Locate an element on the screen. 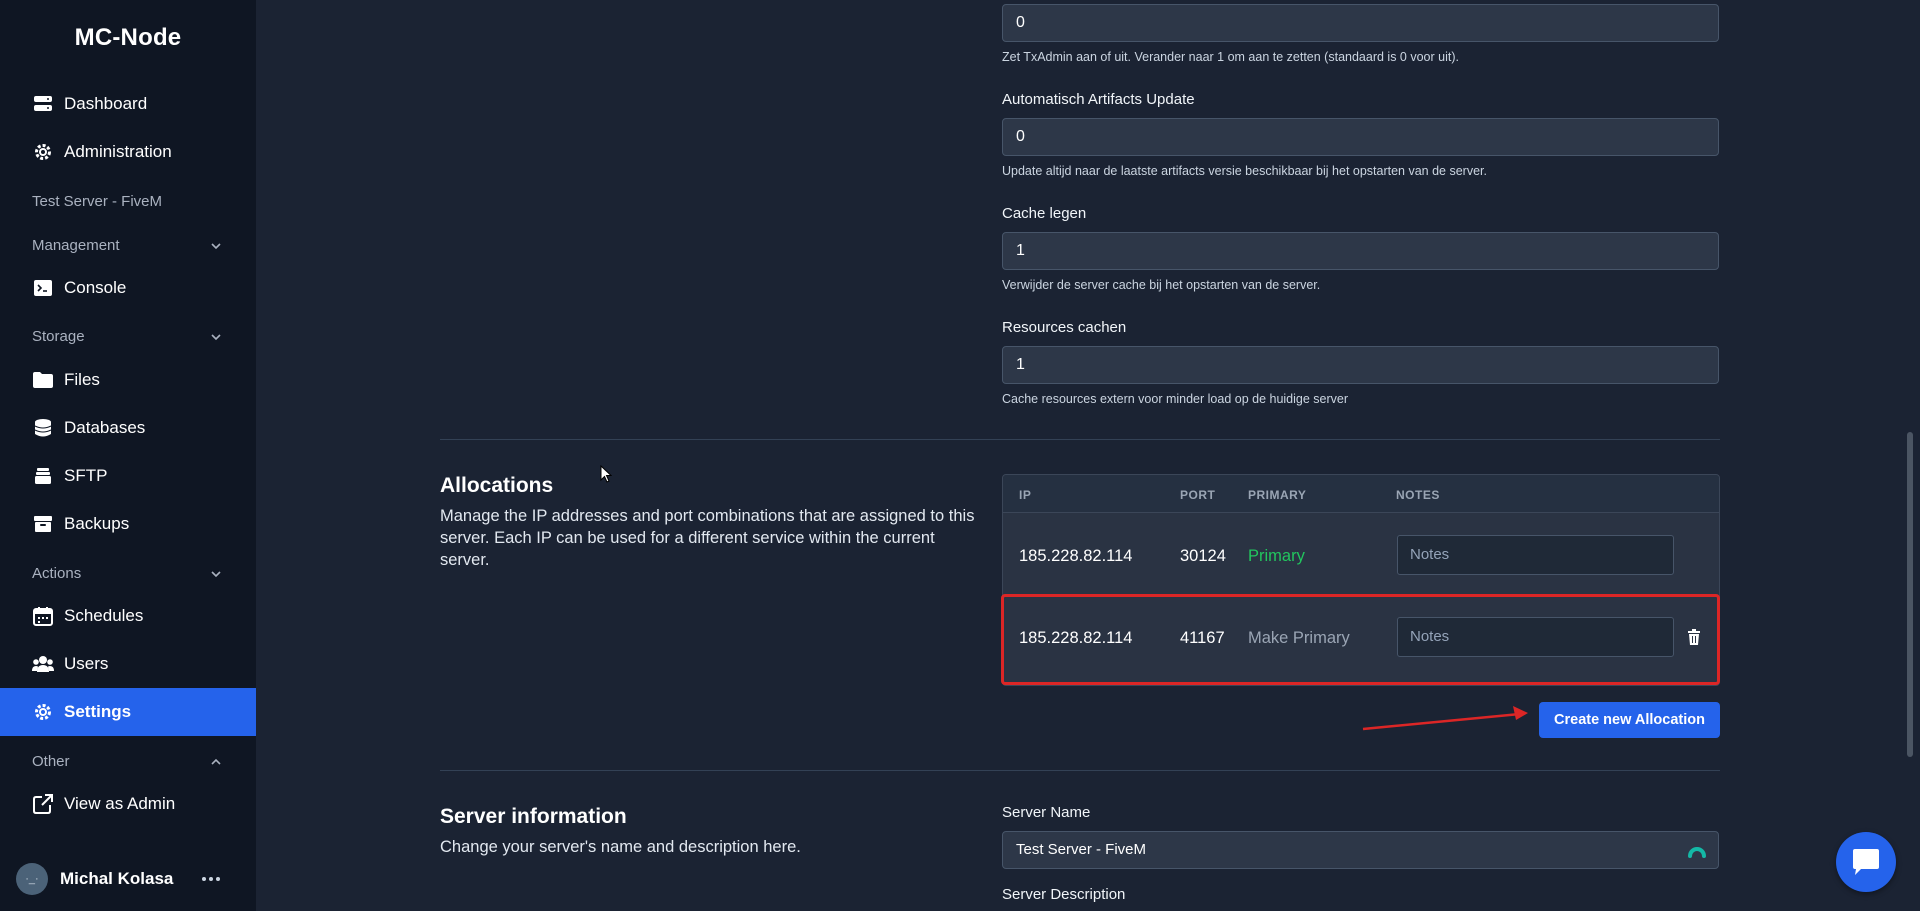 The image size is (1920, 911). archive-icon is located at coordinates (43, 524).